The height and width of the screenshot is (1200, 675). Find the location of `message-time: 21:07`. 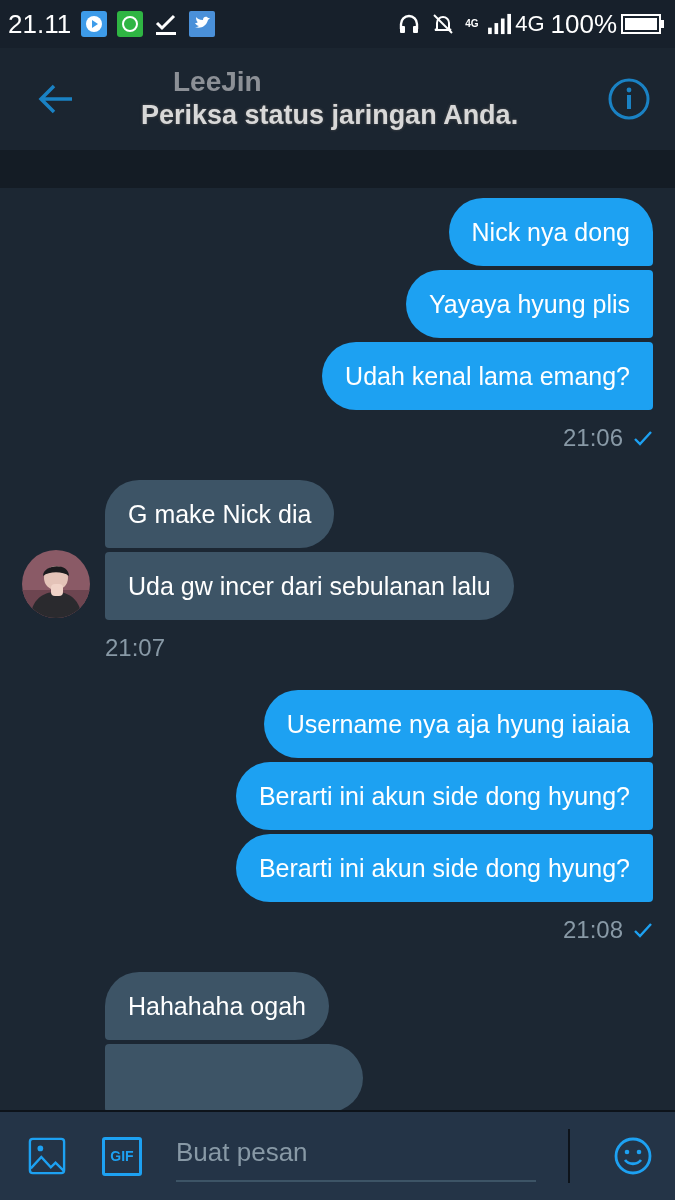

message-time: 21:07 is located at coordinates (135, 648).